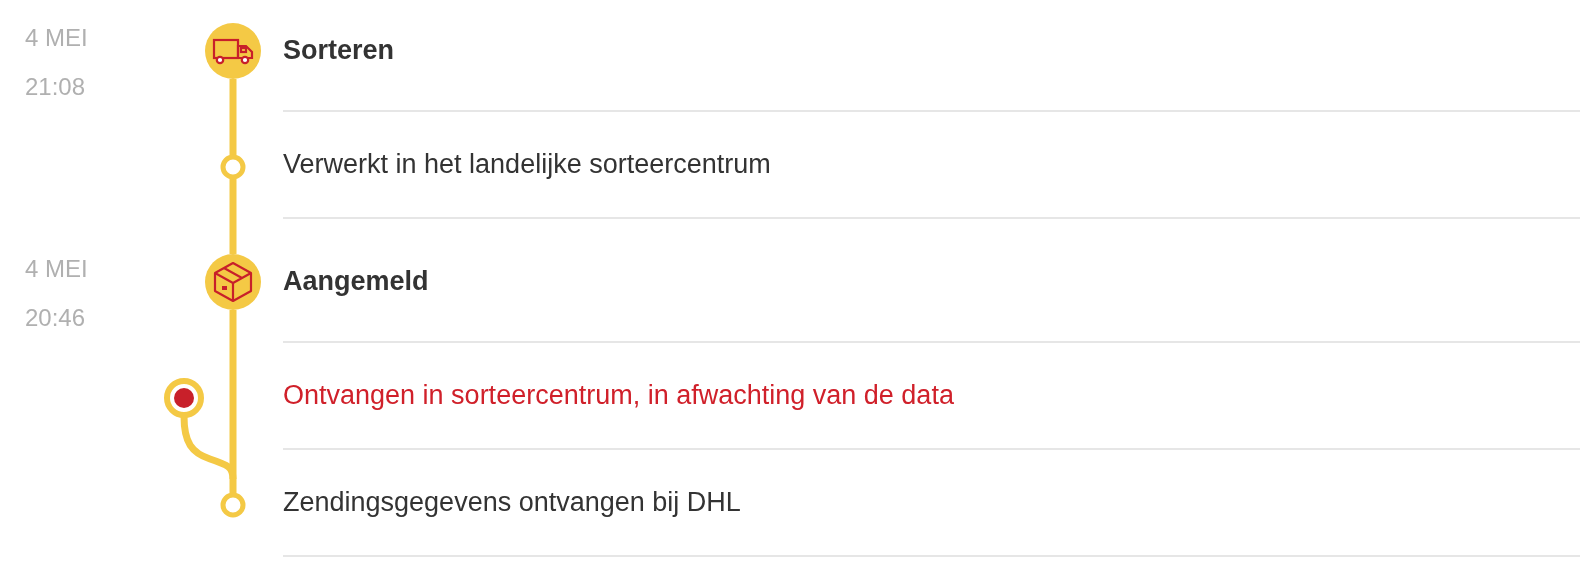 This screenshot has width=1580, height=566. Describe the element at coordinates (618, 395) in the screenshot. I see `event-description: Ontvangen in sorteercentrum, in afwachting van de data` at that location.